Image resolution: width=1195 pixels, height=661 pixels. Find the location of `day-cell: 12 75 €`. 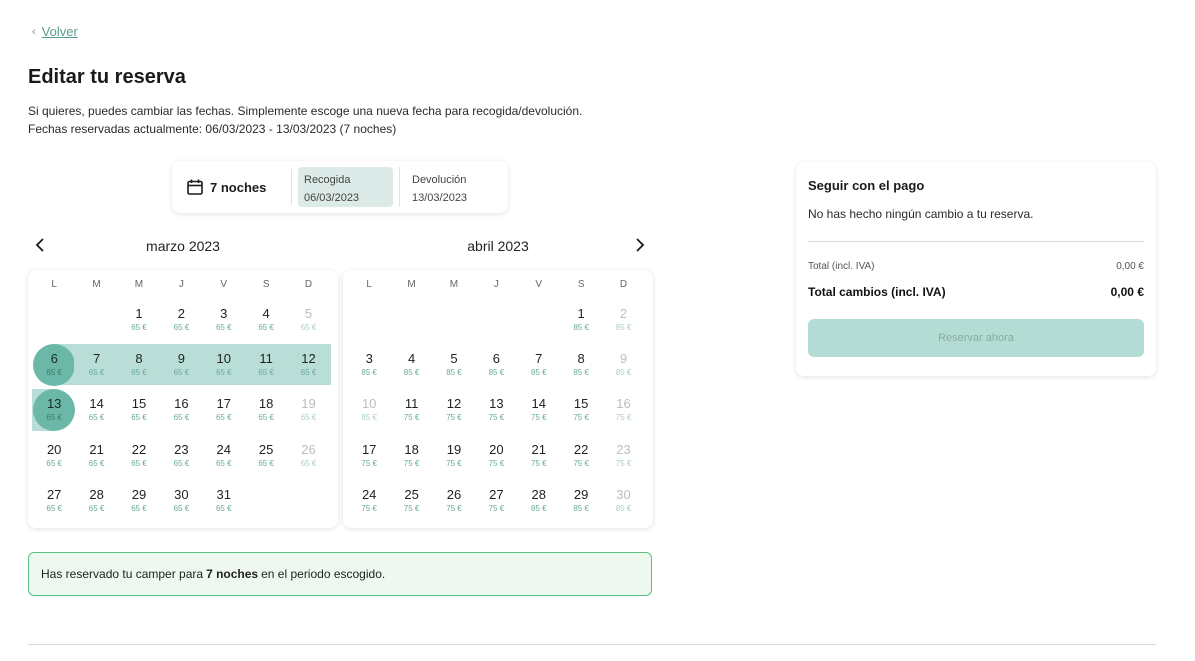

day-cell: 12 75 € is located at coordinates (454, 409).